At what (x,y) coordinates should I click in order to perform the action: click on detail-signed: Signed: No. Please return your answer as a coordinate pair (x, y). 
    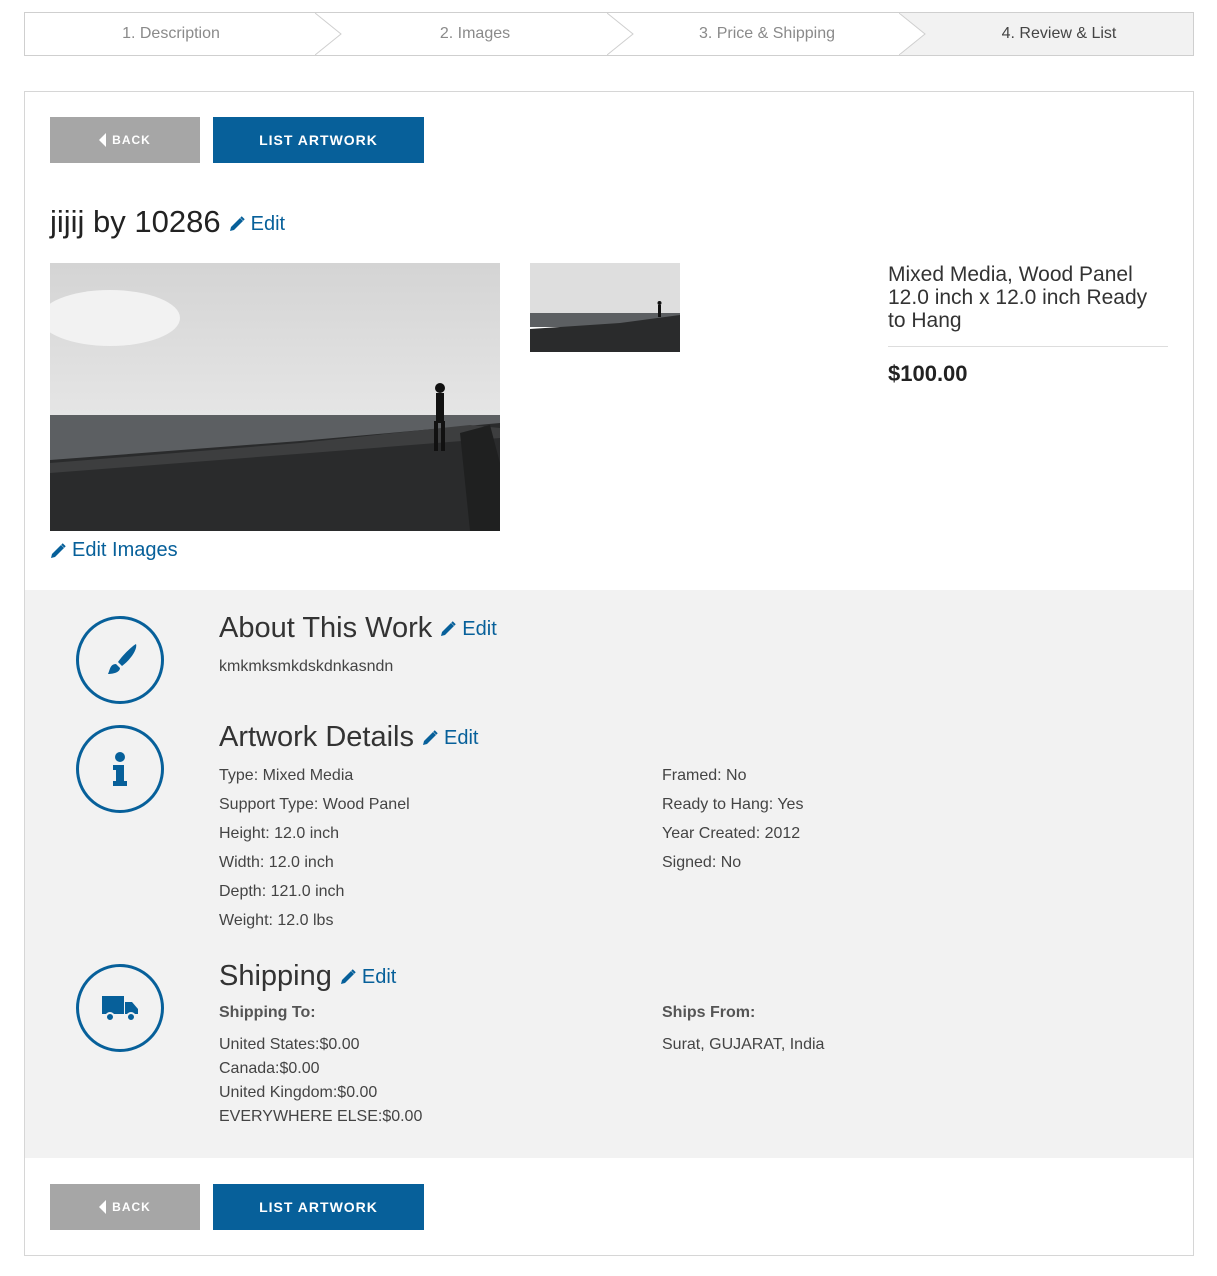
    Looking at the image, I should click on (702, 862).